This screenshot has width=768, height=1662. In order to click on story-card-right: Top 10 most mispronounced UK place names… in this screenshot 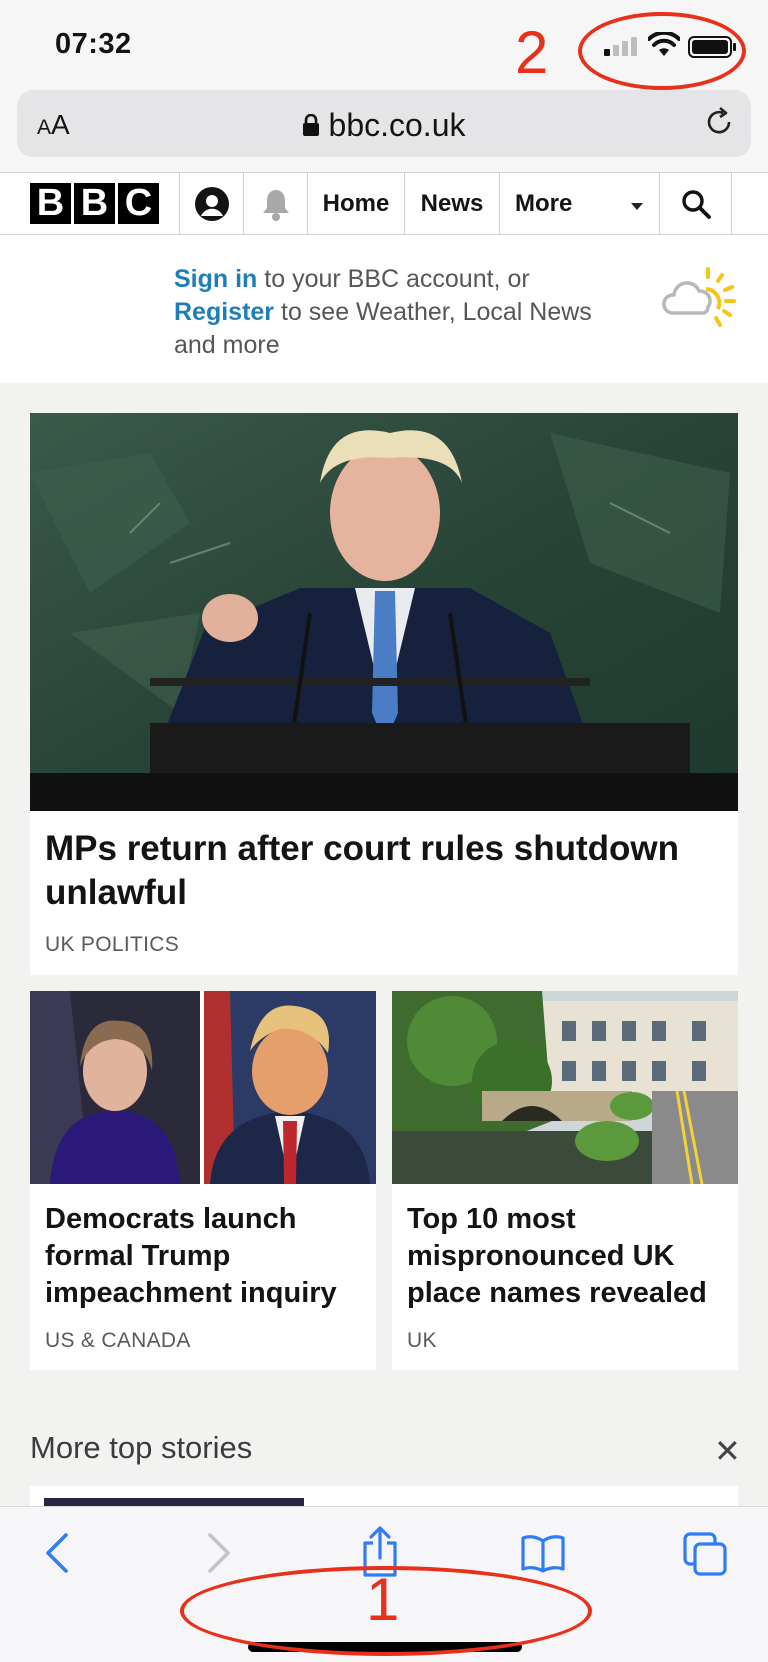, I will do `click(565, 1180)`.